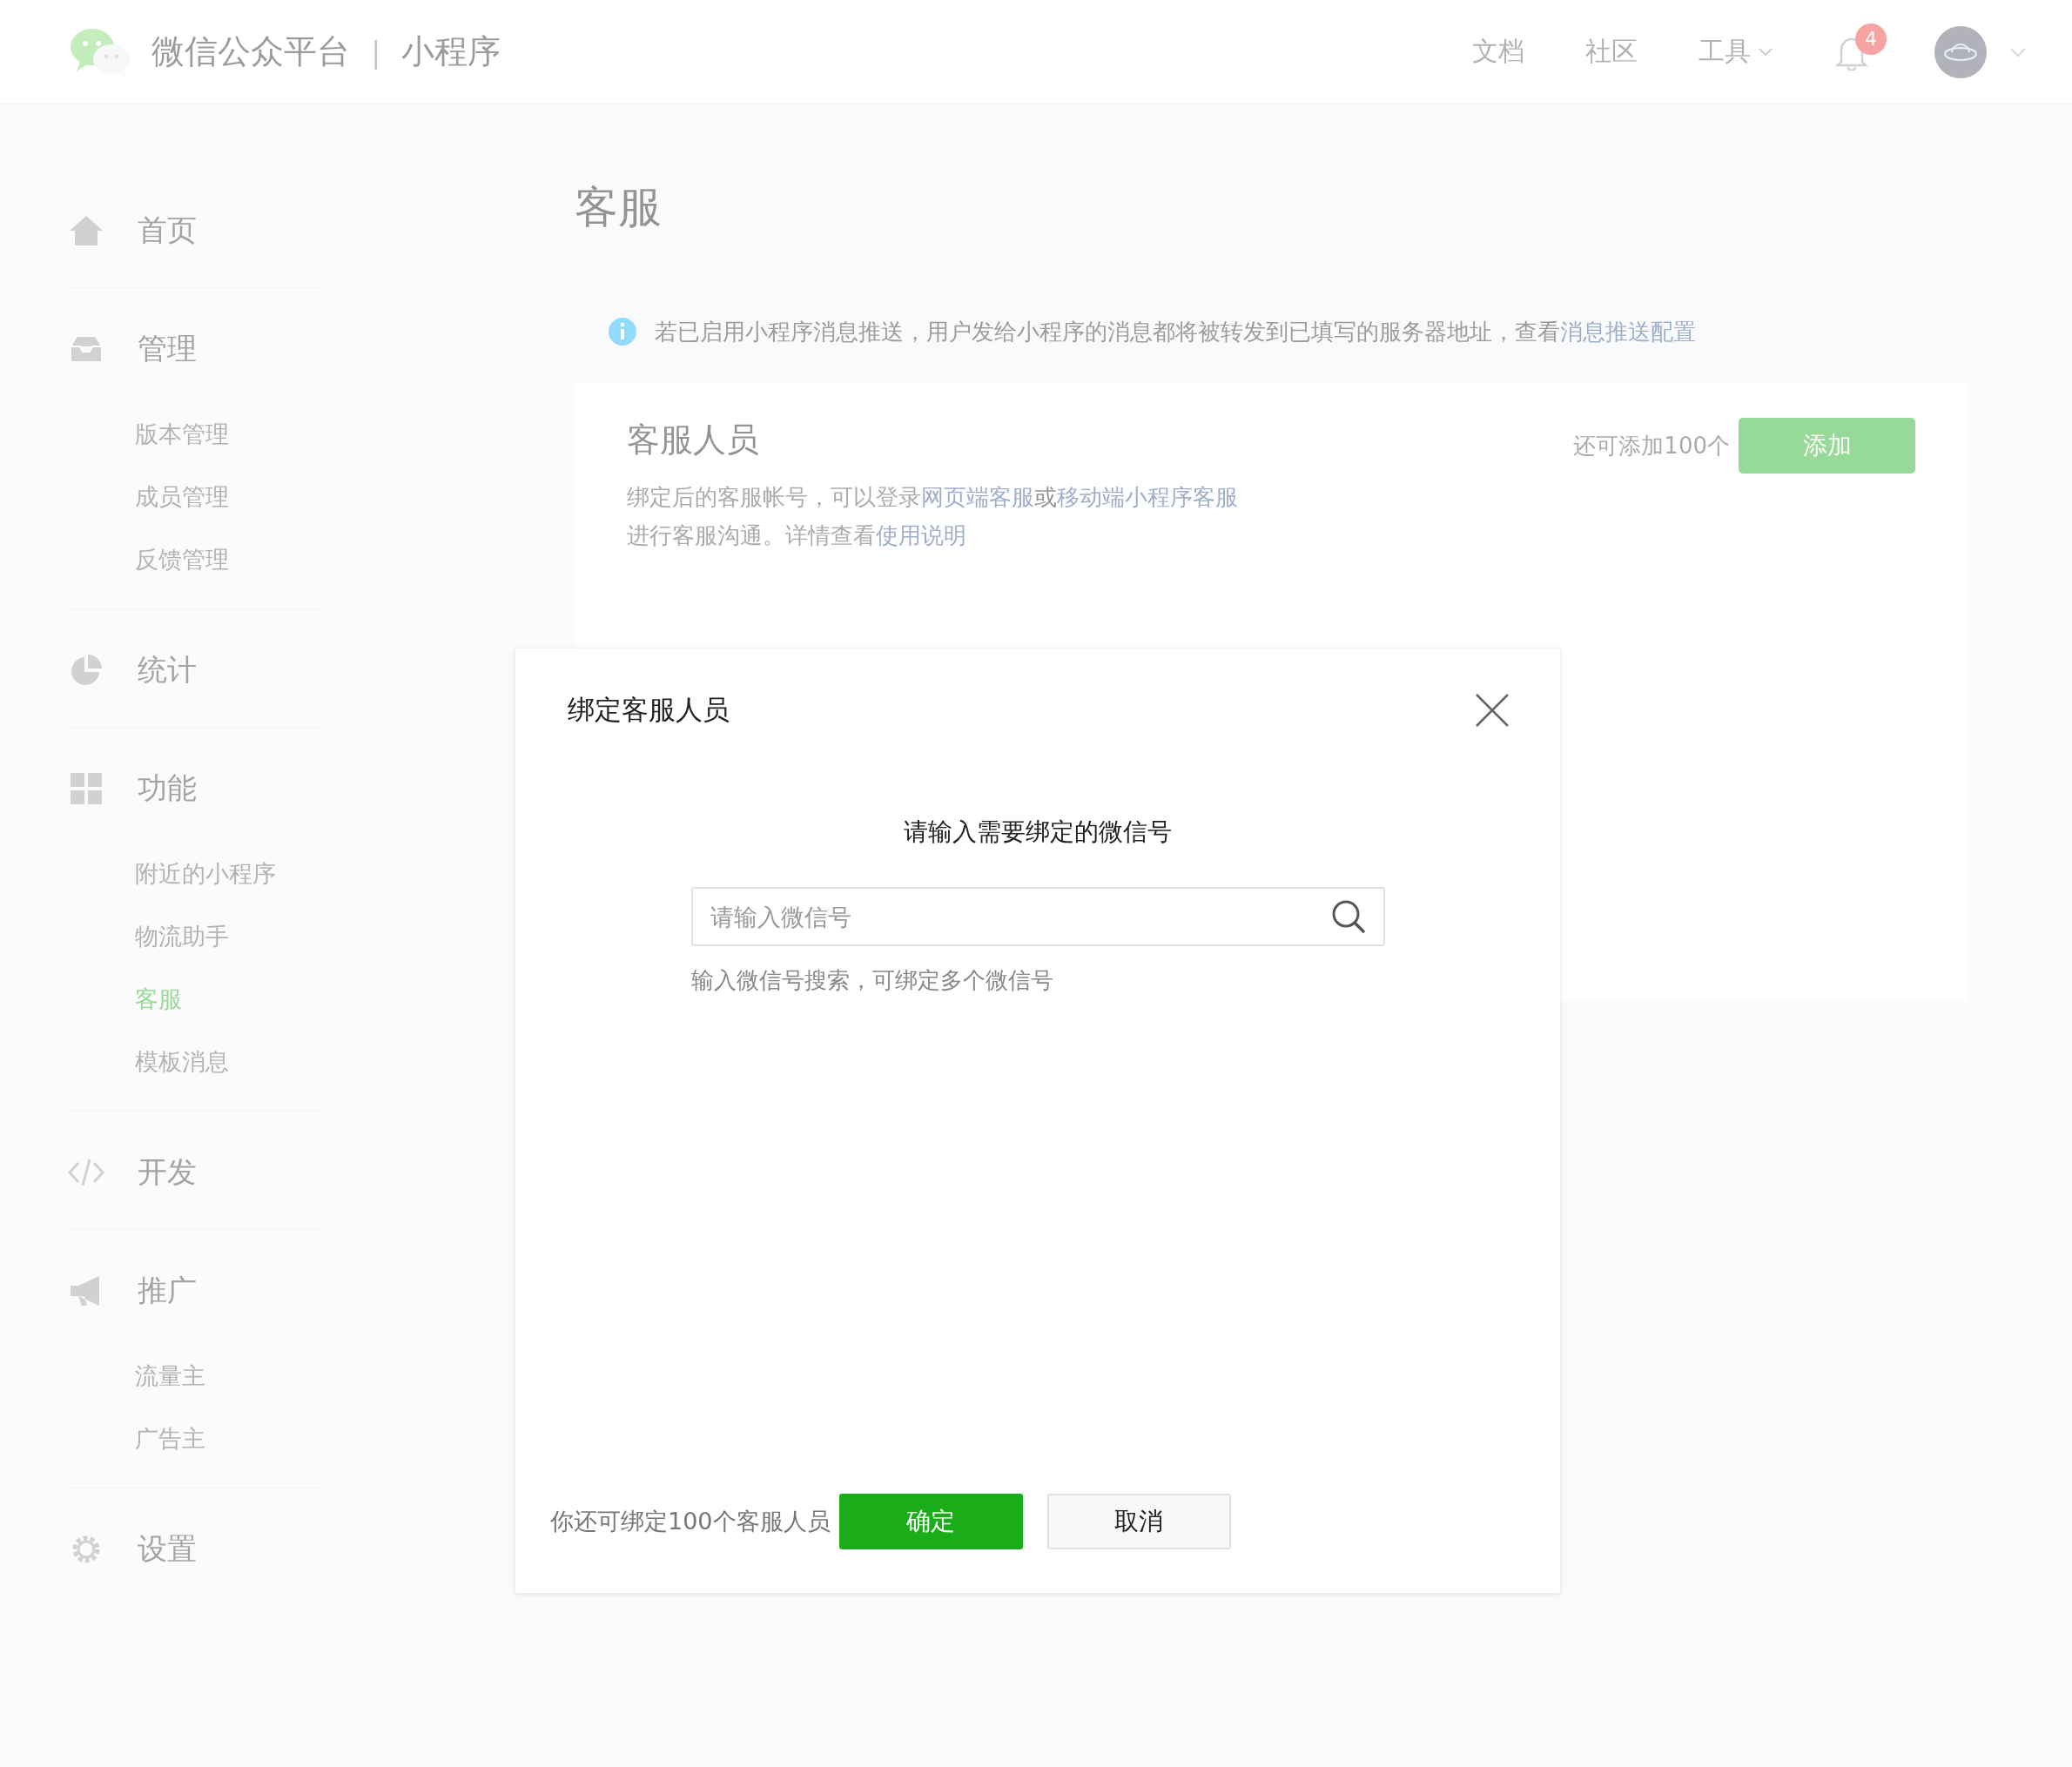 The height and width of the screenshot is (1767, 2072). I want to click on cancel-button: 取消, so click(1138, 1521).